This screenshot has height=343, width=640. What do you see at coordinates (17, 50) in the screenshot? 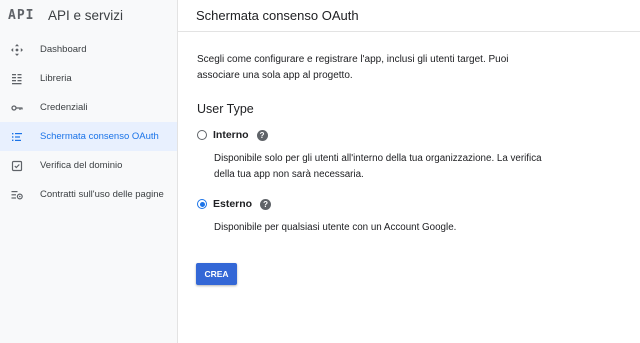
I see `dashboard-icon` at bounding box center [17, 50].